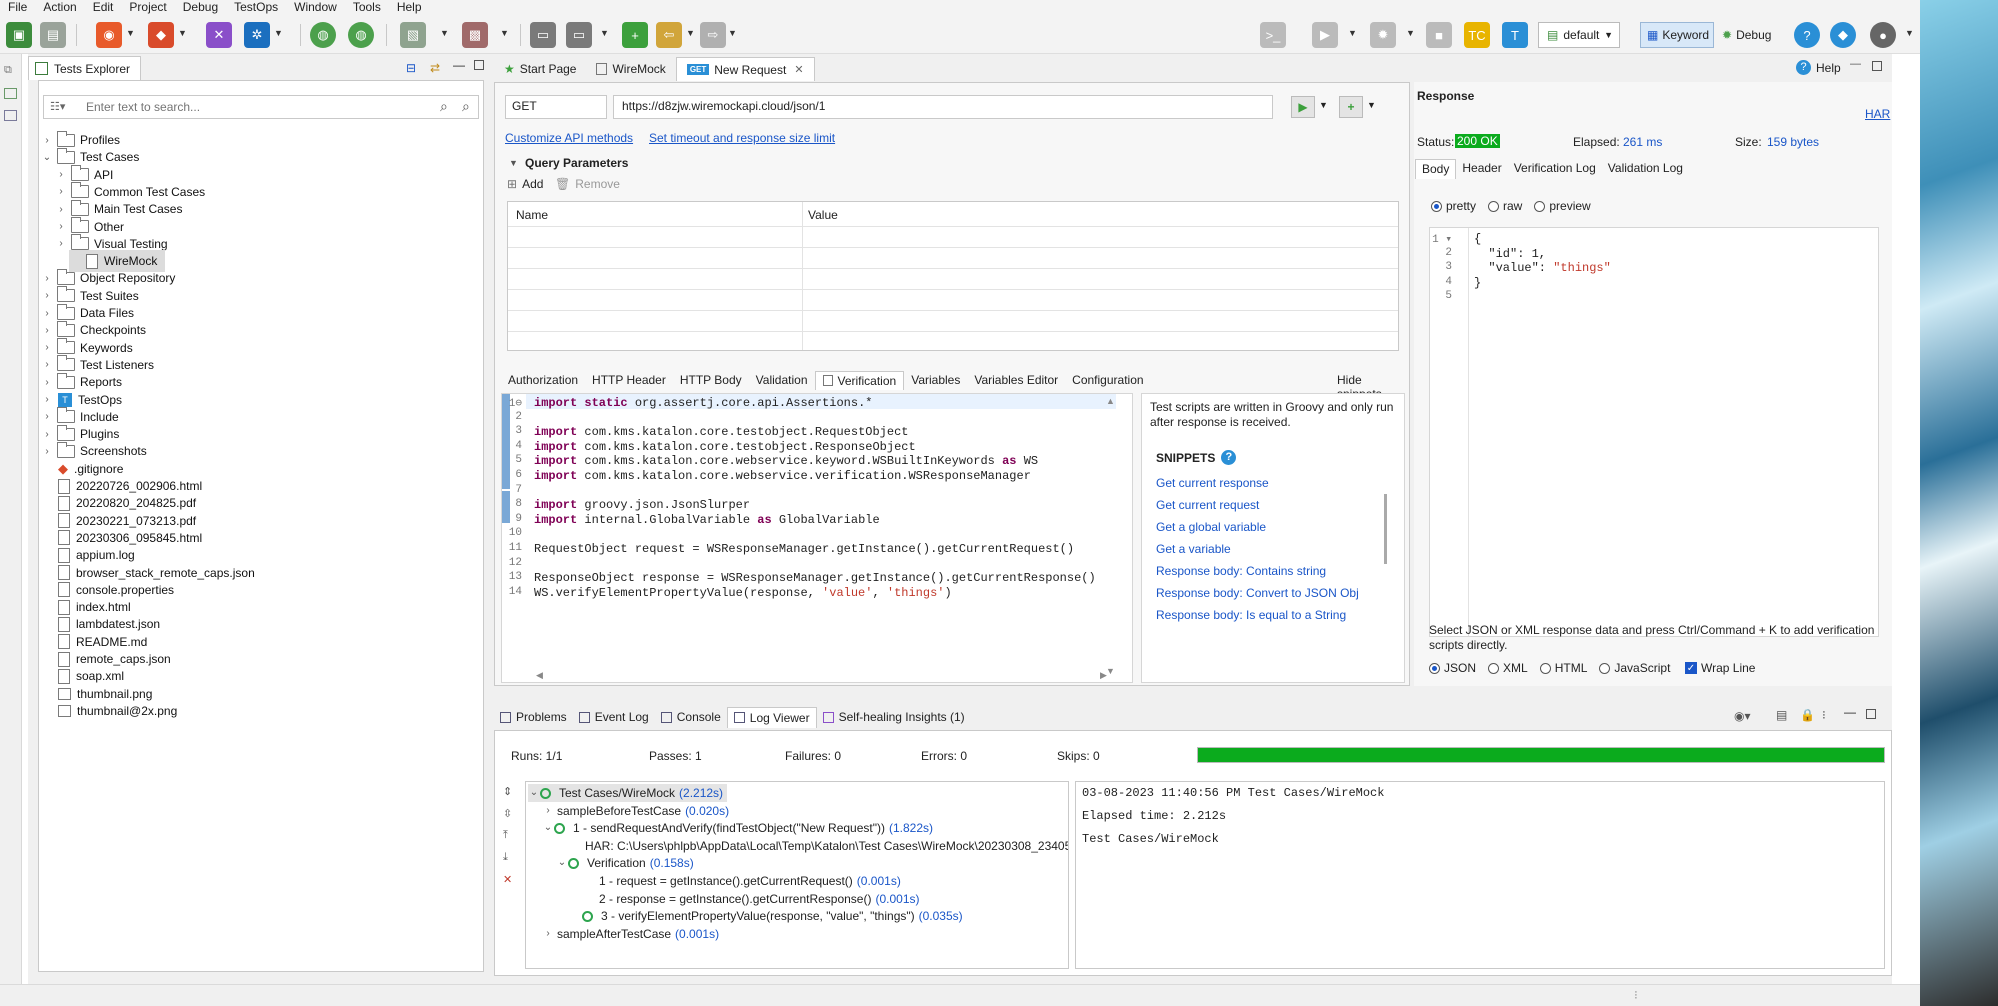  I want to click on format-option-javascript: JavaScript, so click(1634, 668).